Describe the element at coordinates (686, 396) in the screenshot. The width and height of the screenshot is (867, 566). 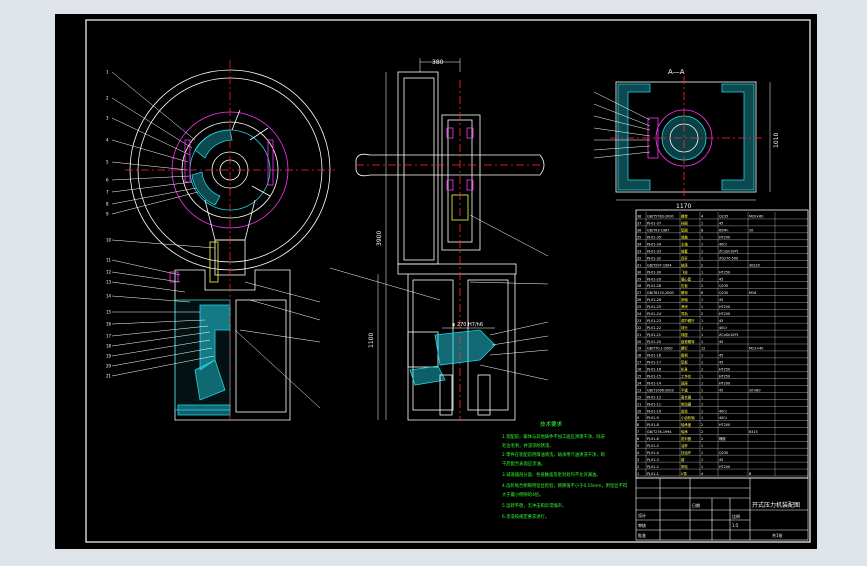
I see `table-cell: 离合器` at that location.